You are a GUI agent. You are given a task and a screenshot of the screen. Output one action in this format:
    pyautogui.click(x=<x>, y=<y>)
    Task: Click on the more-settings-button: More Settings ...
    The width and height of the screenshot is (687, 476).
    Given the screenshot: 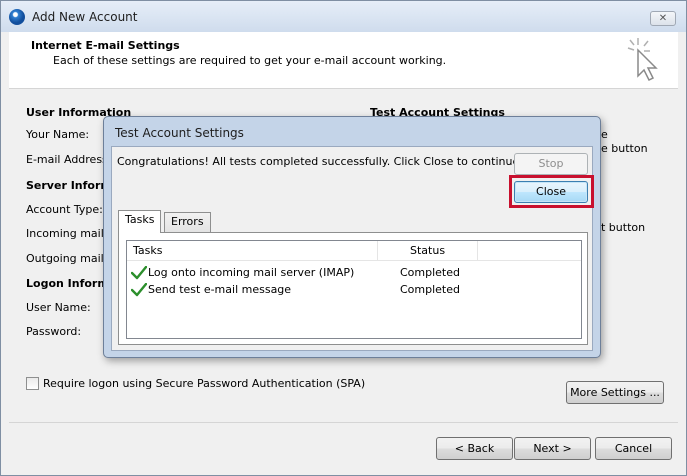 What is the action you would take?
    pyautogui.click(x=615, y=392)
    